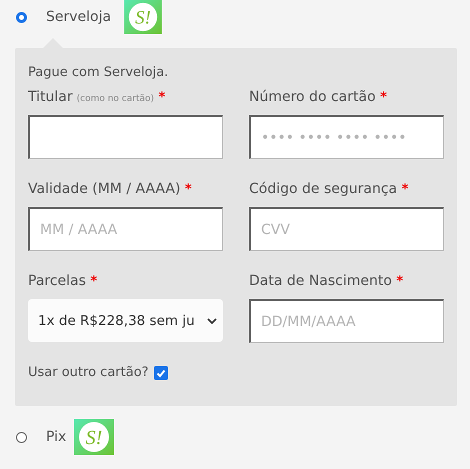 The height and width of the screenshot is (469, 470). I want to click on payment-method-label: Serveloja, so click(79, 17).